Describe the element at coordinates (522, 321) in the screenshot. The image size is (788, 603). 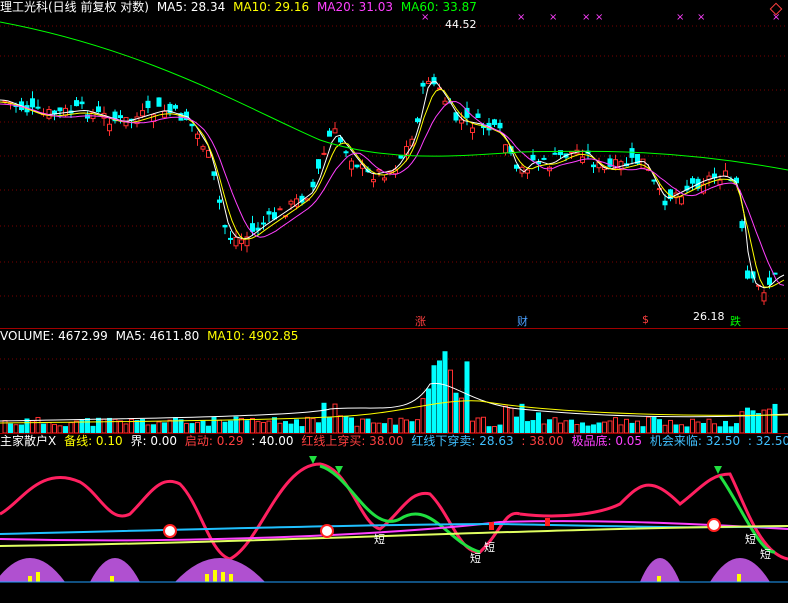
I see `tag-cai: 财` at that location.